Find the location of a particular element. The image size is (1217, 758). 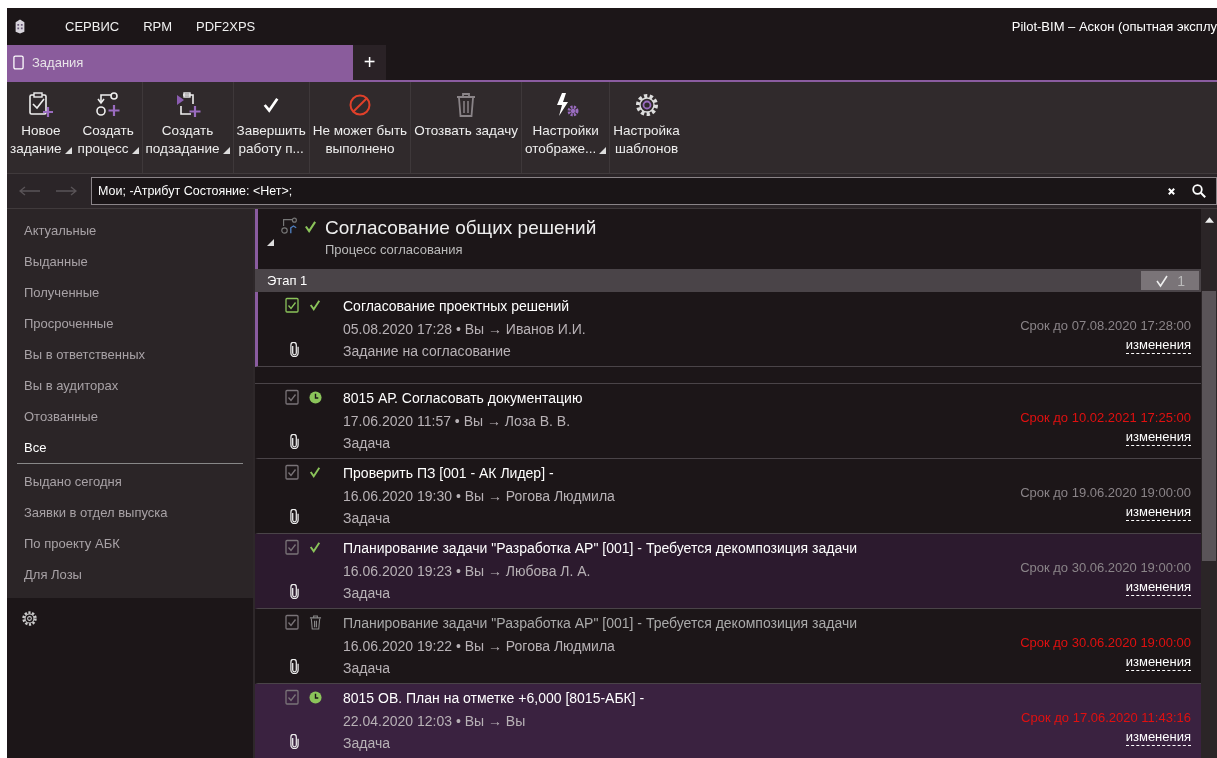

menu-item: СЕРВИС is located at coordinates (92, 26).